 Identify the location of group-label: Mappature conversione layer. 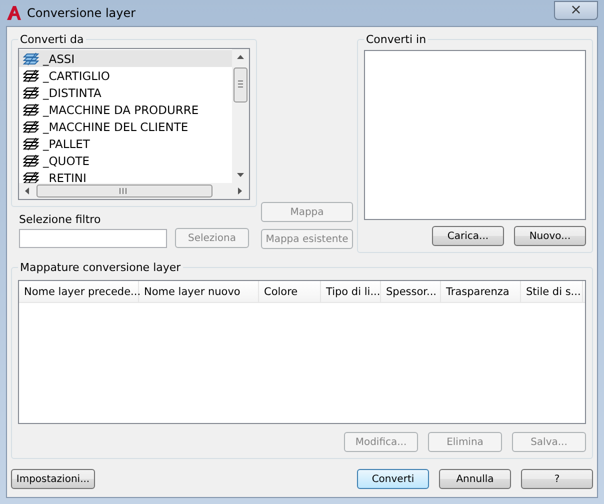
(100, 267).